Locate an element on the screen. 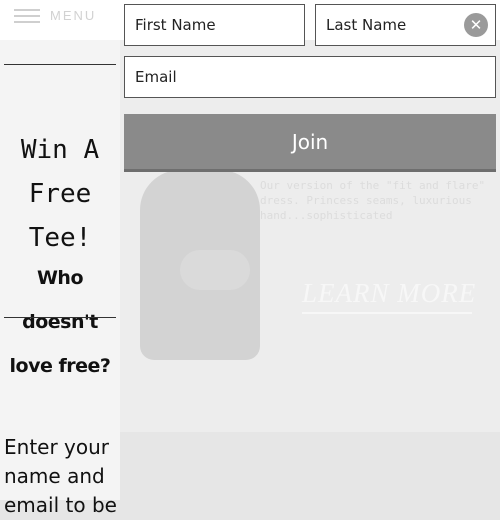  hamburger-icon is located at coordinates (27, 15).